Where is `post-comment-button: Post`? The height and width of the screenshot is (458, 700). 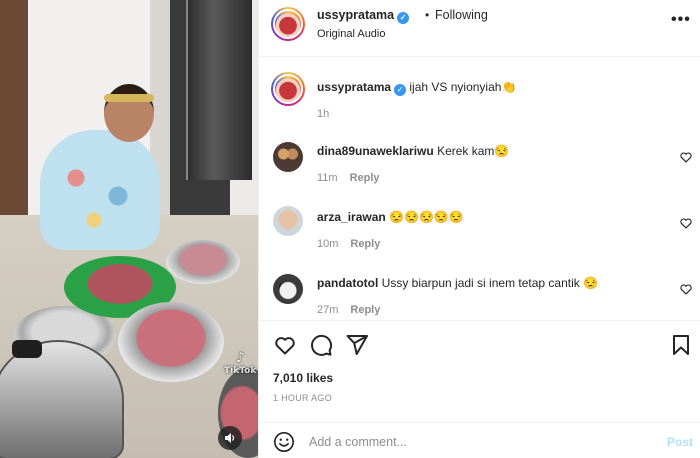 post-comment-button: Post is located at coordinates (680, 442).